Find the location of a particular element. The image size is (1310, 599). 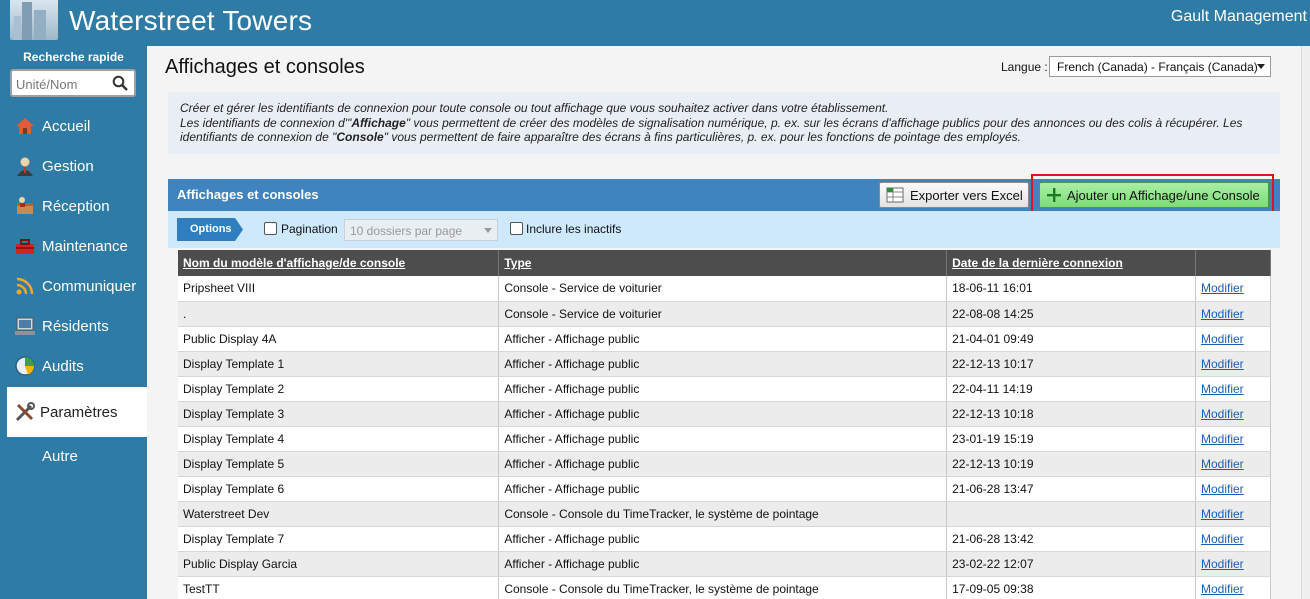

last-login-cell: 21-06-28 13:47 is located at coordinates (1071, 489).